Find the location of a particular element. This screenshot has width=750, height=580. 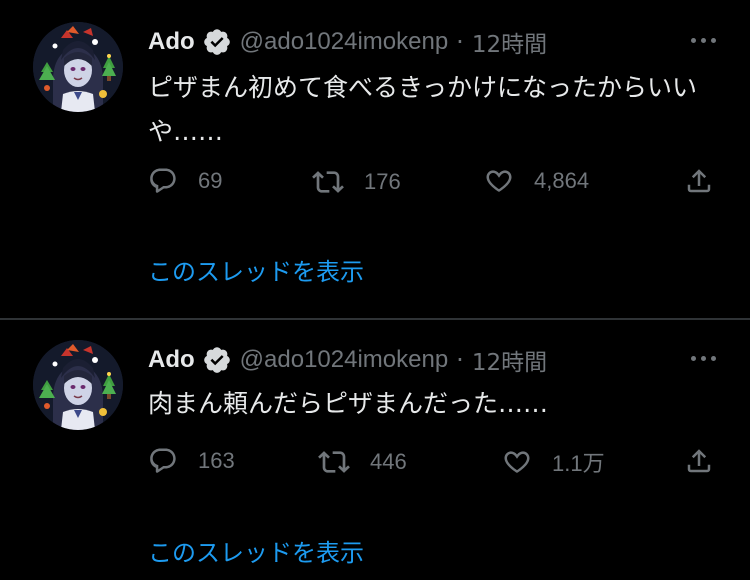

like-count: 4,864 is located at coordinates (562, 180).